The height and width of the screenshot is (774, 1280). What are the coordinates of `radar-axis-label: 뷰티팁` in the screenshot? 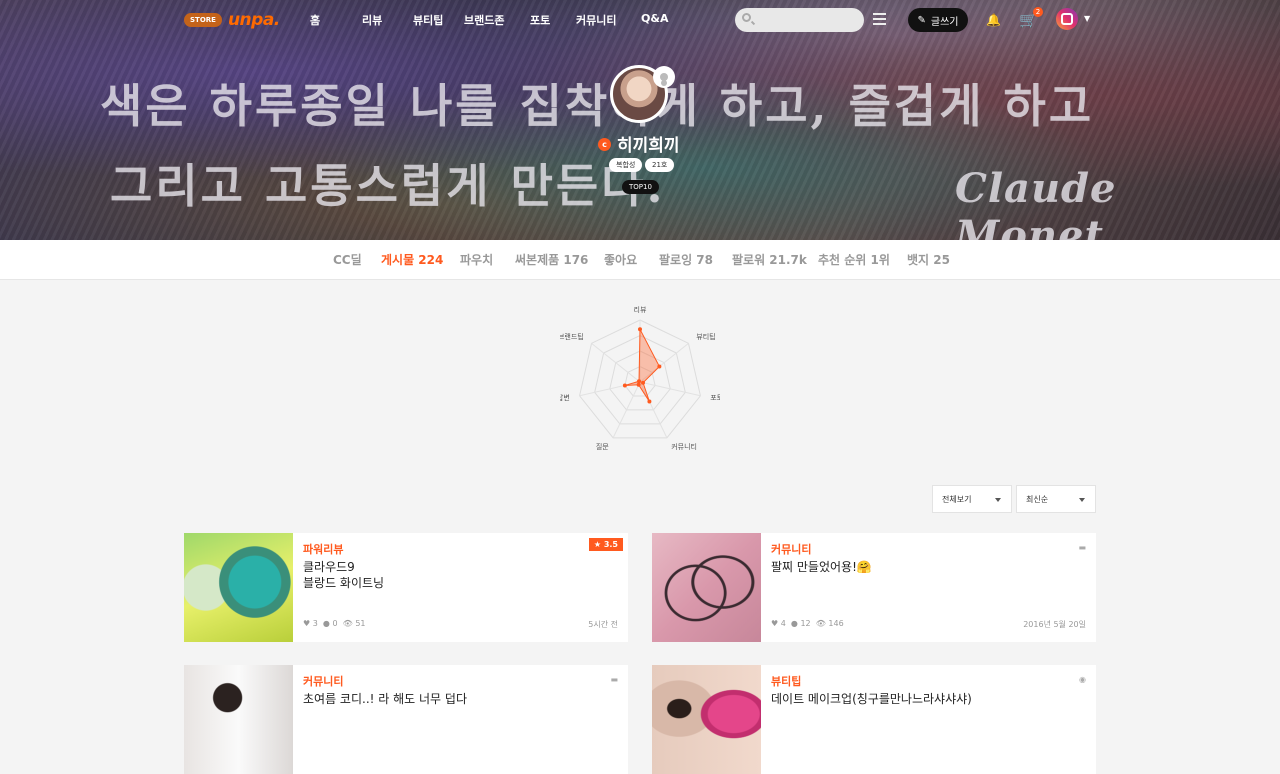 It's located at (705, 336).